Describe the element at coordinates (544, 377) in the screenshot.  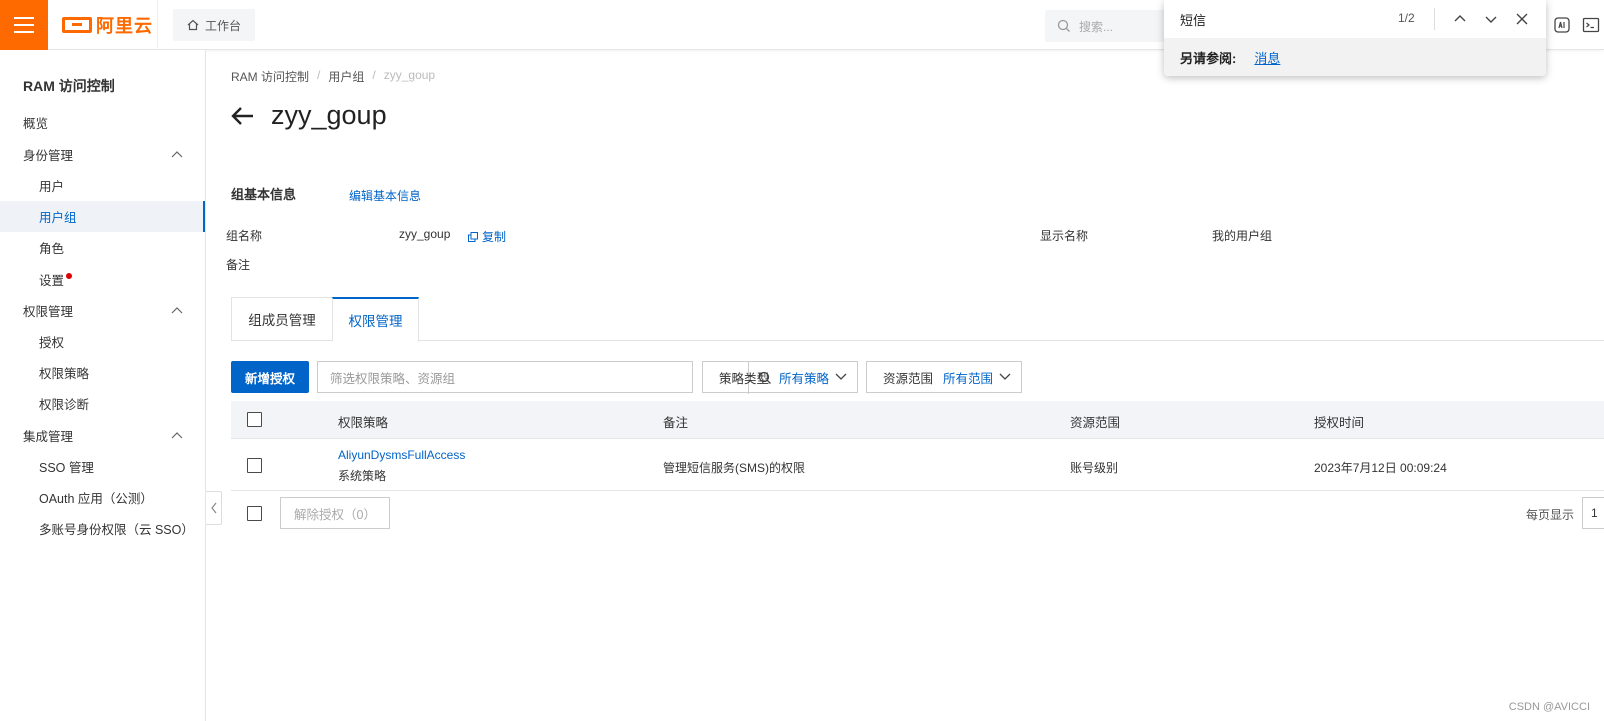
I see `filter-input: 筛选权限策略、资源组` at that location.